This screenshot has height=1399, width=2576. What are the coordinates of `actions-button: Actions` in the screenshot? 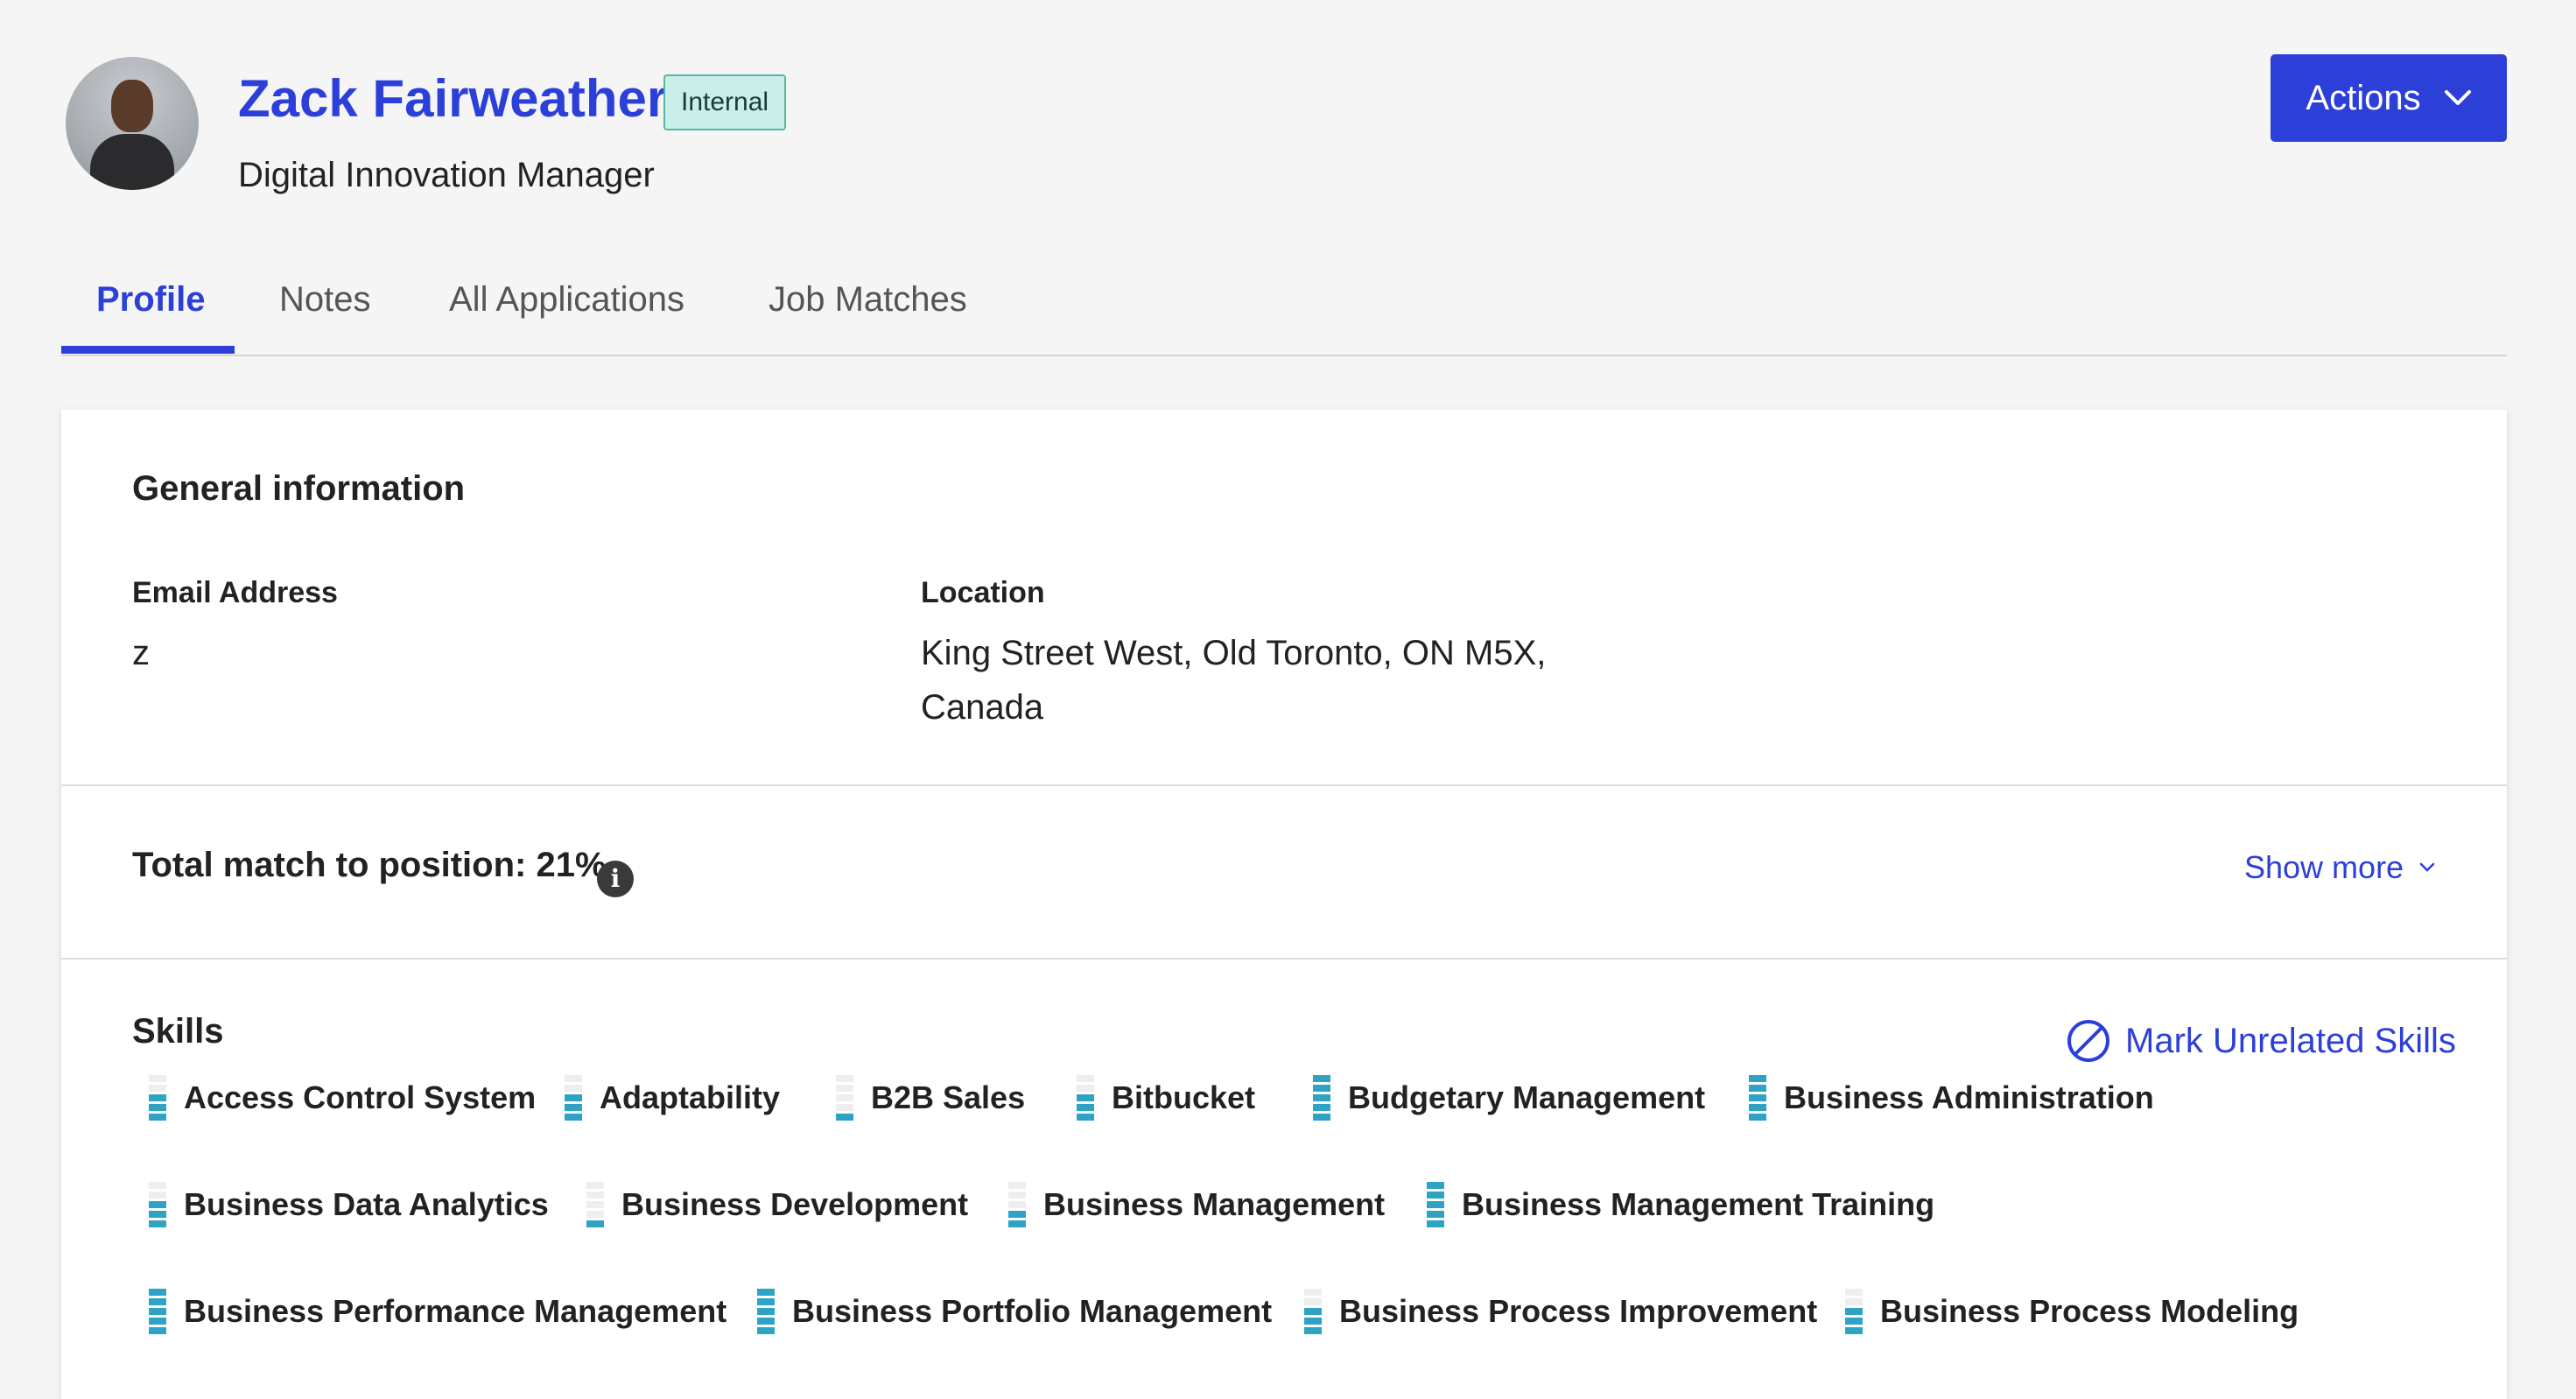 It's located at (2389, 98).